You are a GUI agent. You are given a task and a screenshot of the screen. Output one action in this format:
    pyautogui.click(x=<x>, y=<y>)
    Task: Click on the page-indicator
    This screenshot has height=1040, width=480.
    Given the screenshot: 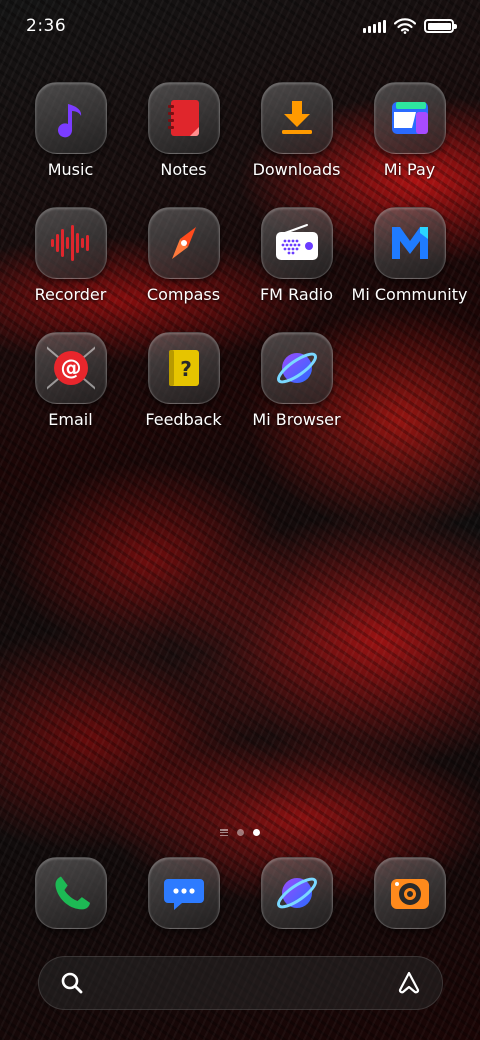 What is the action you would take?
    pyautogui.click(x=240, y=832)
    